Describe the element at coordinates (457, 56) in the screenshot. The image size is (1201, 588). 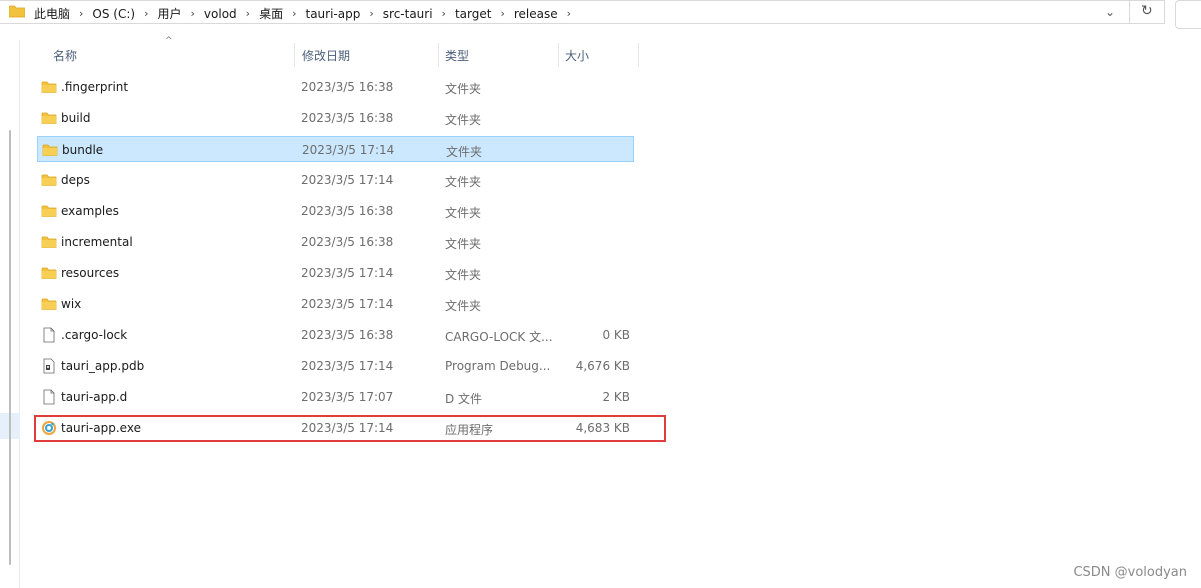
I see `column-header-type-label: 类型` at that location.